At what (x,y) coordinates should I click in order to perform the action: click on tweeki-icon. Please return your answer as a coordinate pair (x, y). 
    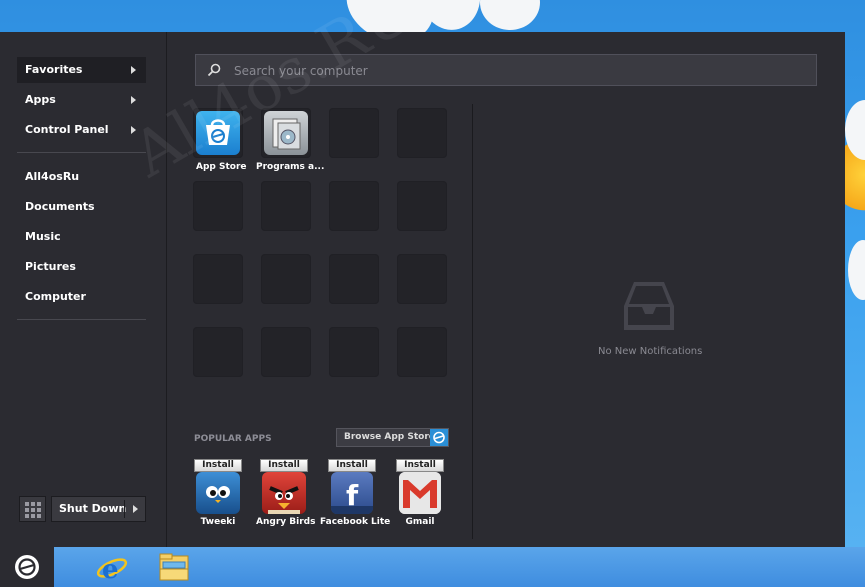
    Looking at the image, I should click on (218, 493).